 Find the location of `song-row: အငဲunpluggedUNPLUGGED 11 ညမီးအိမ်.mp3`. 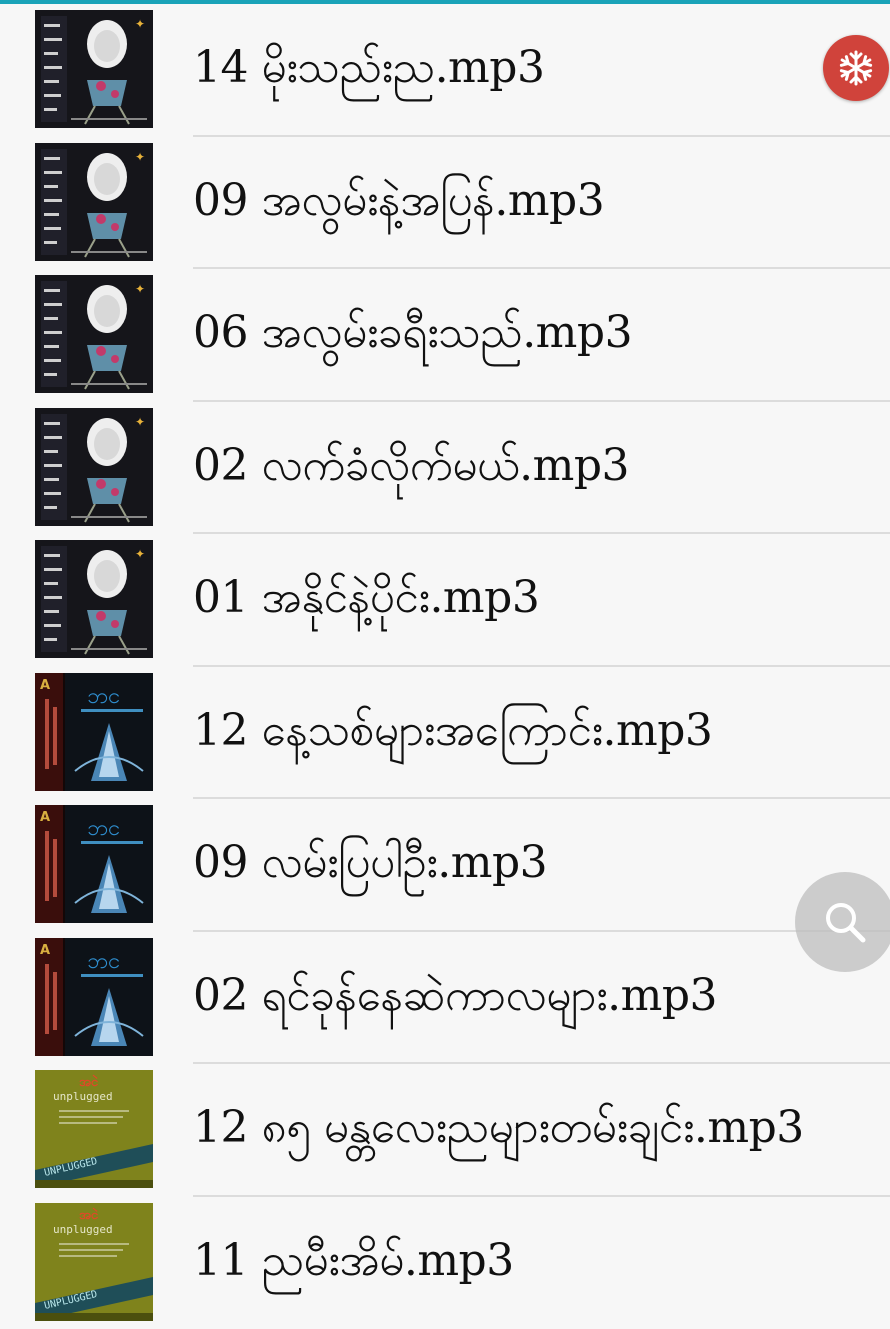

song-row: အငဲunpluggedUNPLUGGED 11 ညမီးအိမ်.mp3 is located at coordinates (445, 1263).